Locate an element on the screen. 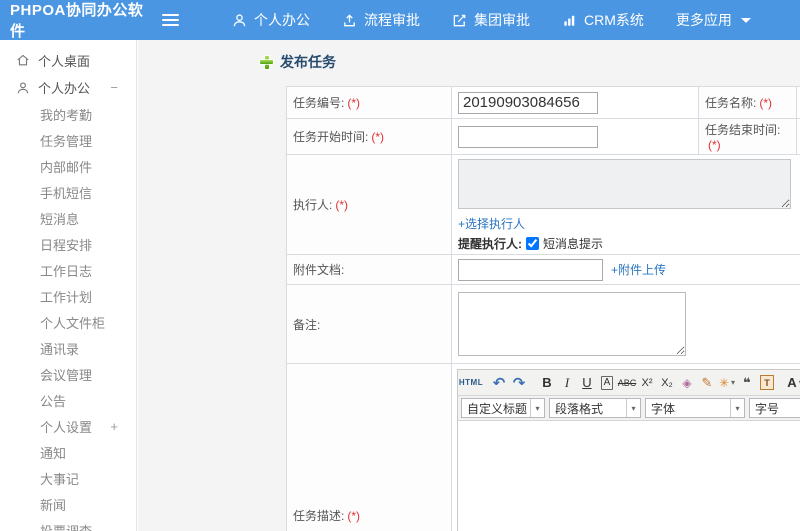  nav-item-personal-office: 个人办公 is located at coordinates (271, 20).